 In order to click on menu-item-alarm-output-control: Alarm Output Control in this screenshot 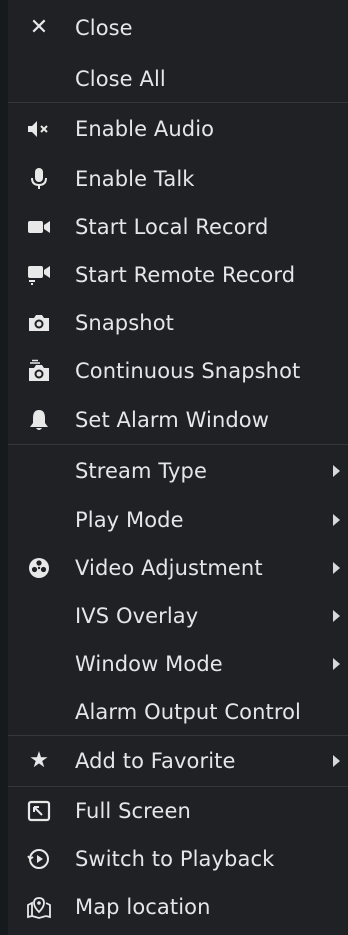, I will do `click(178, 711)`.